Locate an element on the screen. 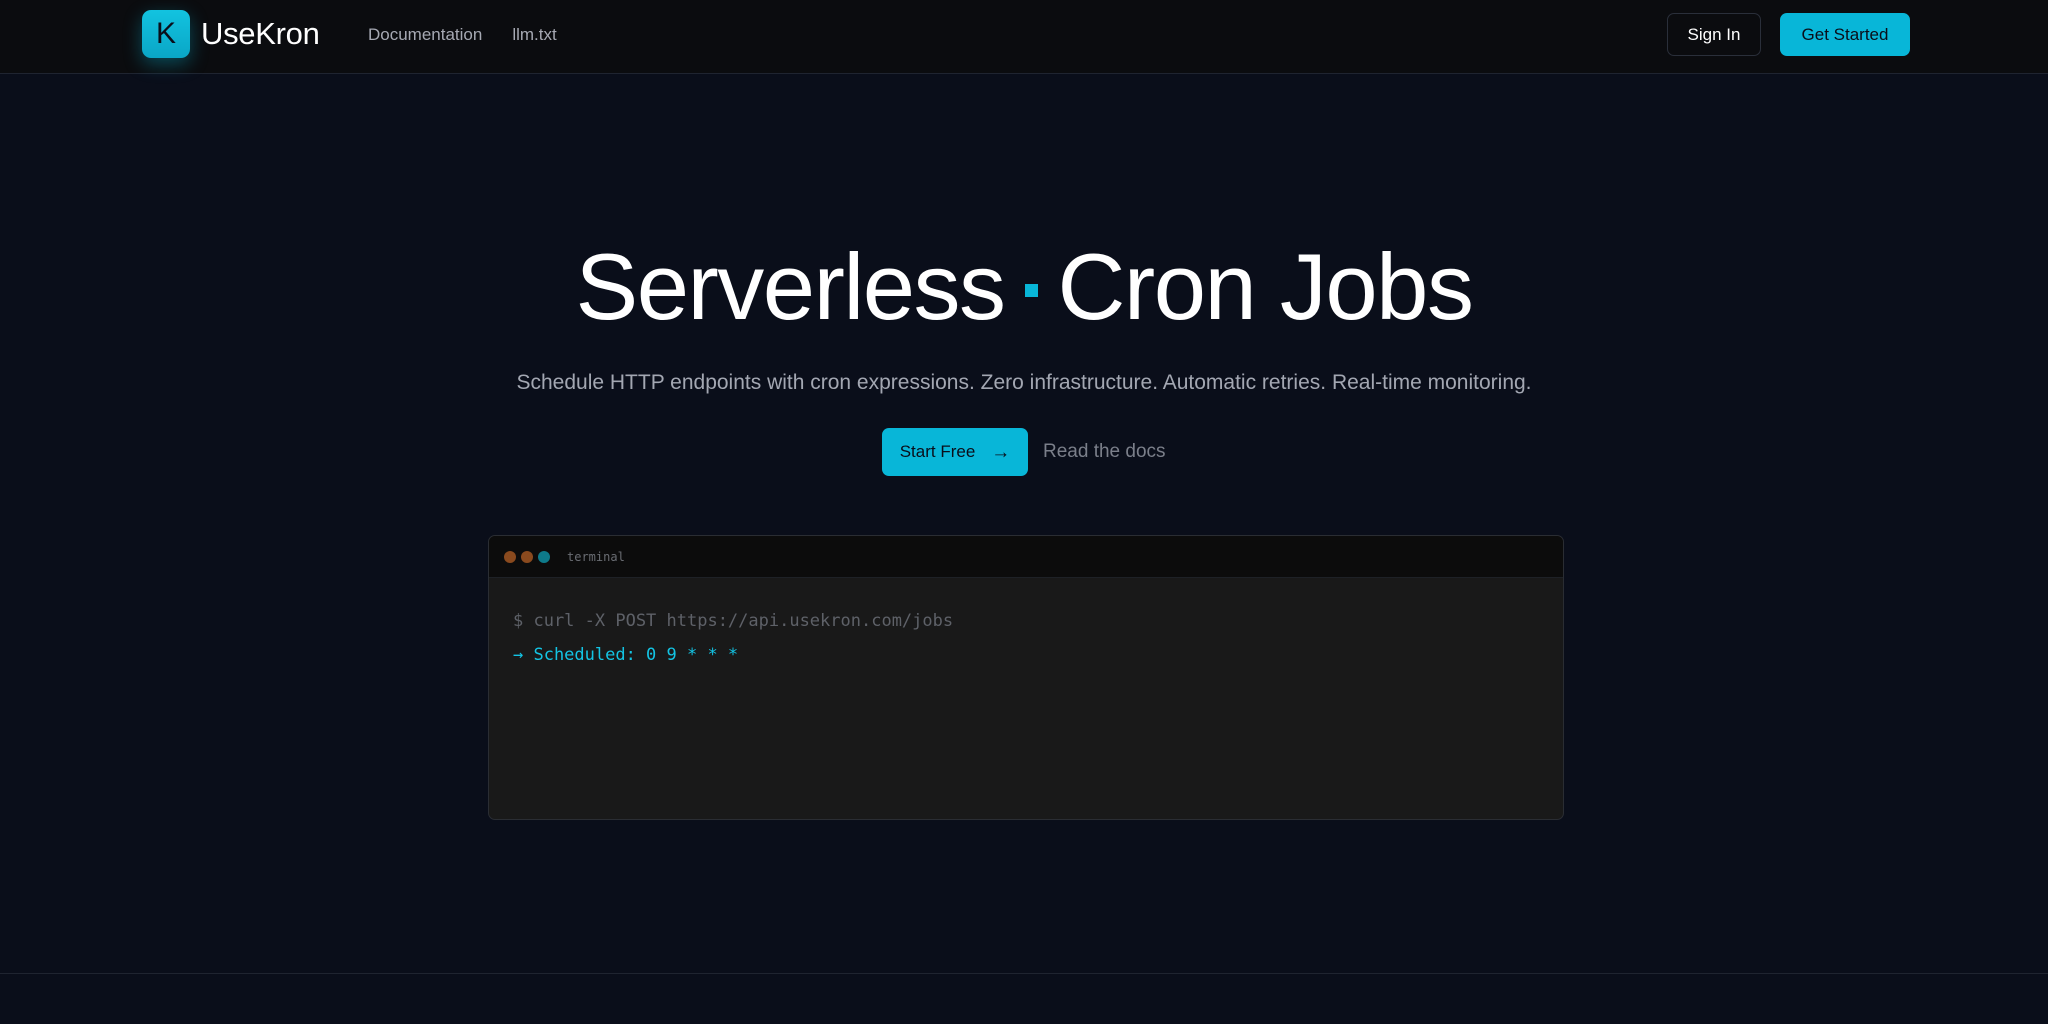  terminal-titlebar: terminal is located at coordinates (1026, 557).